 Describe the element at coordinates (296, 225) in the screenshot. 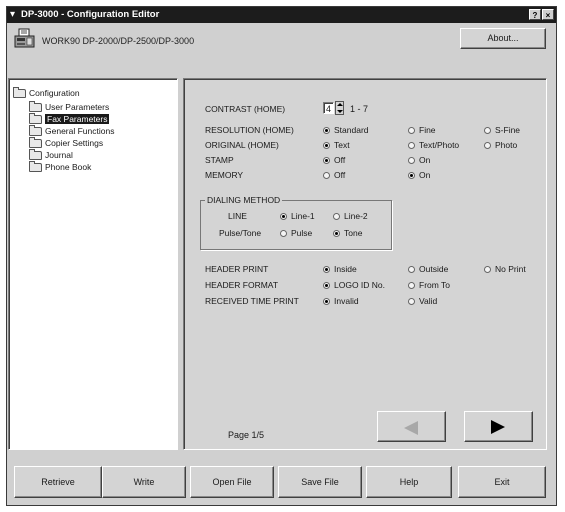

I see `dialing-method-group` at that location.